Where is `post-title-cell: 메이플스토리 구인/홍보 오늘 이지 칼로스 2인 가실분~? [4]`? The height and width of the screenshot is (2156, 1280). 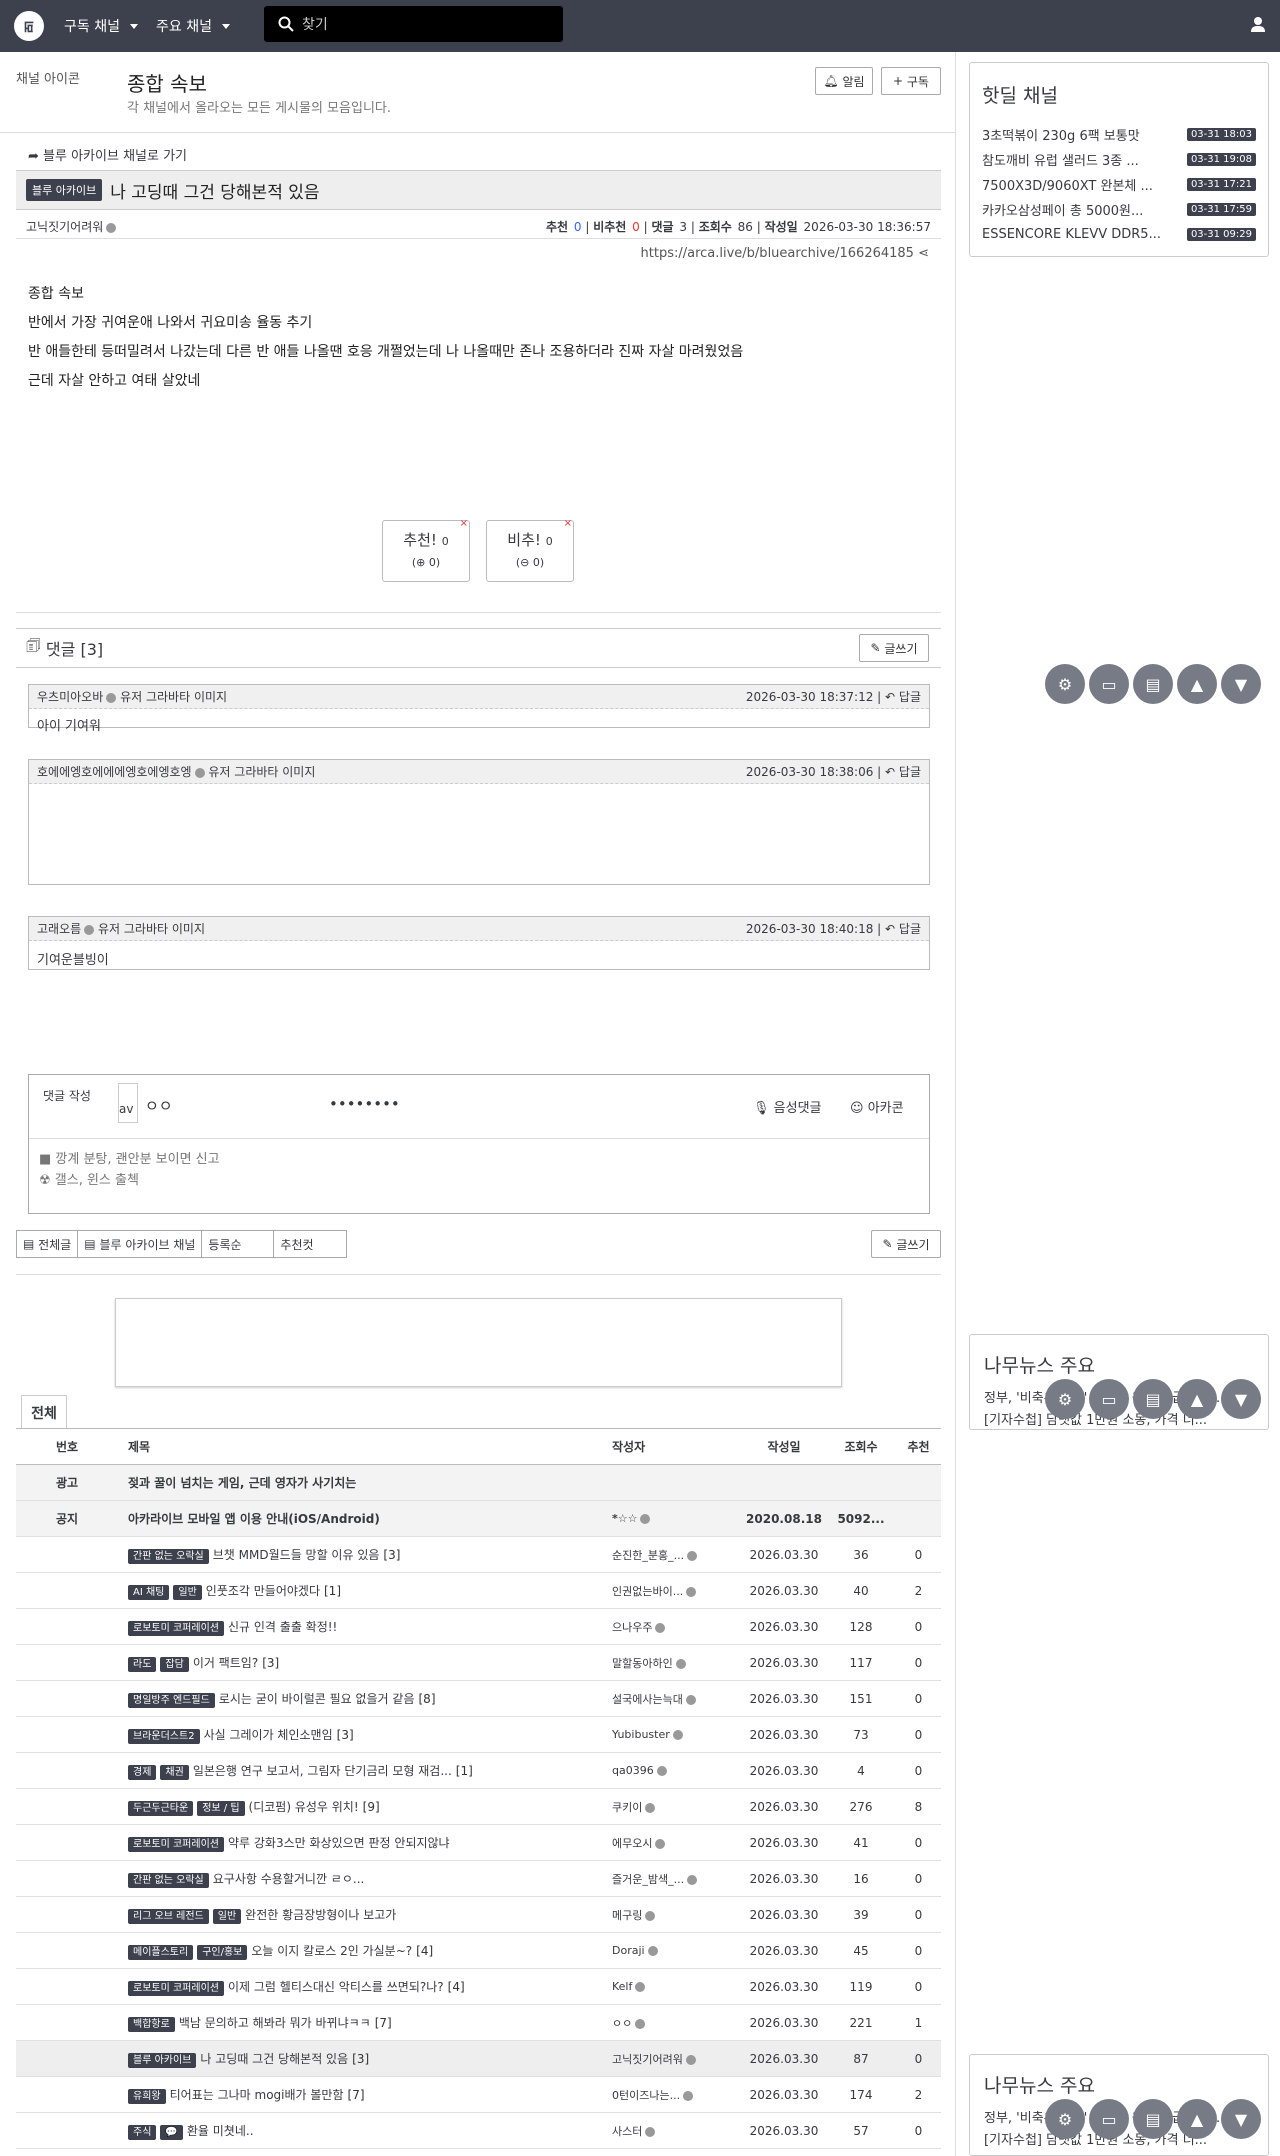
post-title-cell: 메이플스토리 구인/홍보 오늘 이지 칼로스 2인 가실분~? [4] is located at coordinates (365, 1950).